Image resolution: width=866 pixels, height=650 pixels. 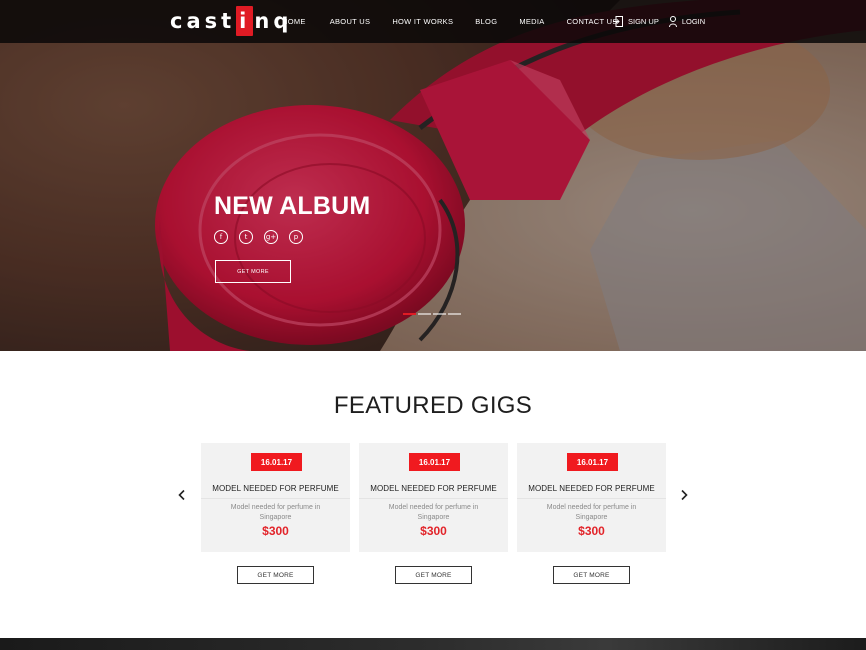 What do you see at coordinates (618, 21) in the screenshot?
I see `sign-in-icon` at bounding box center [618, 21].